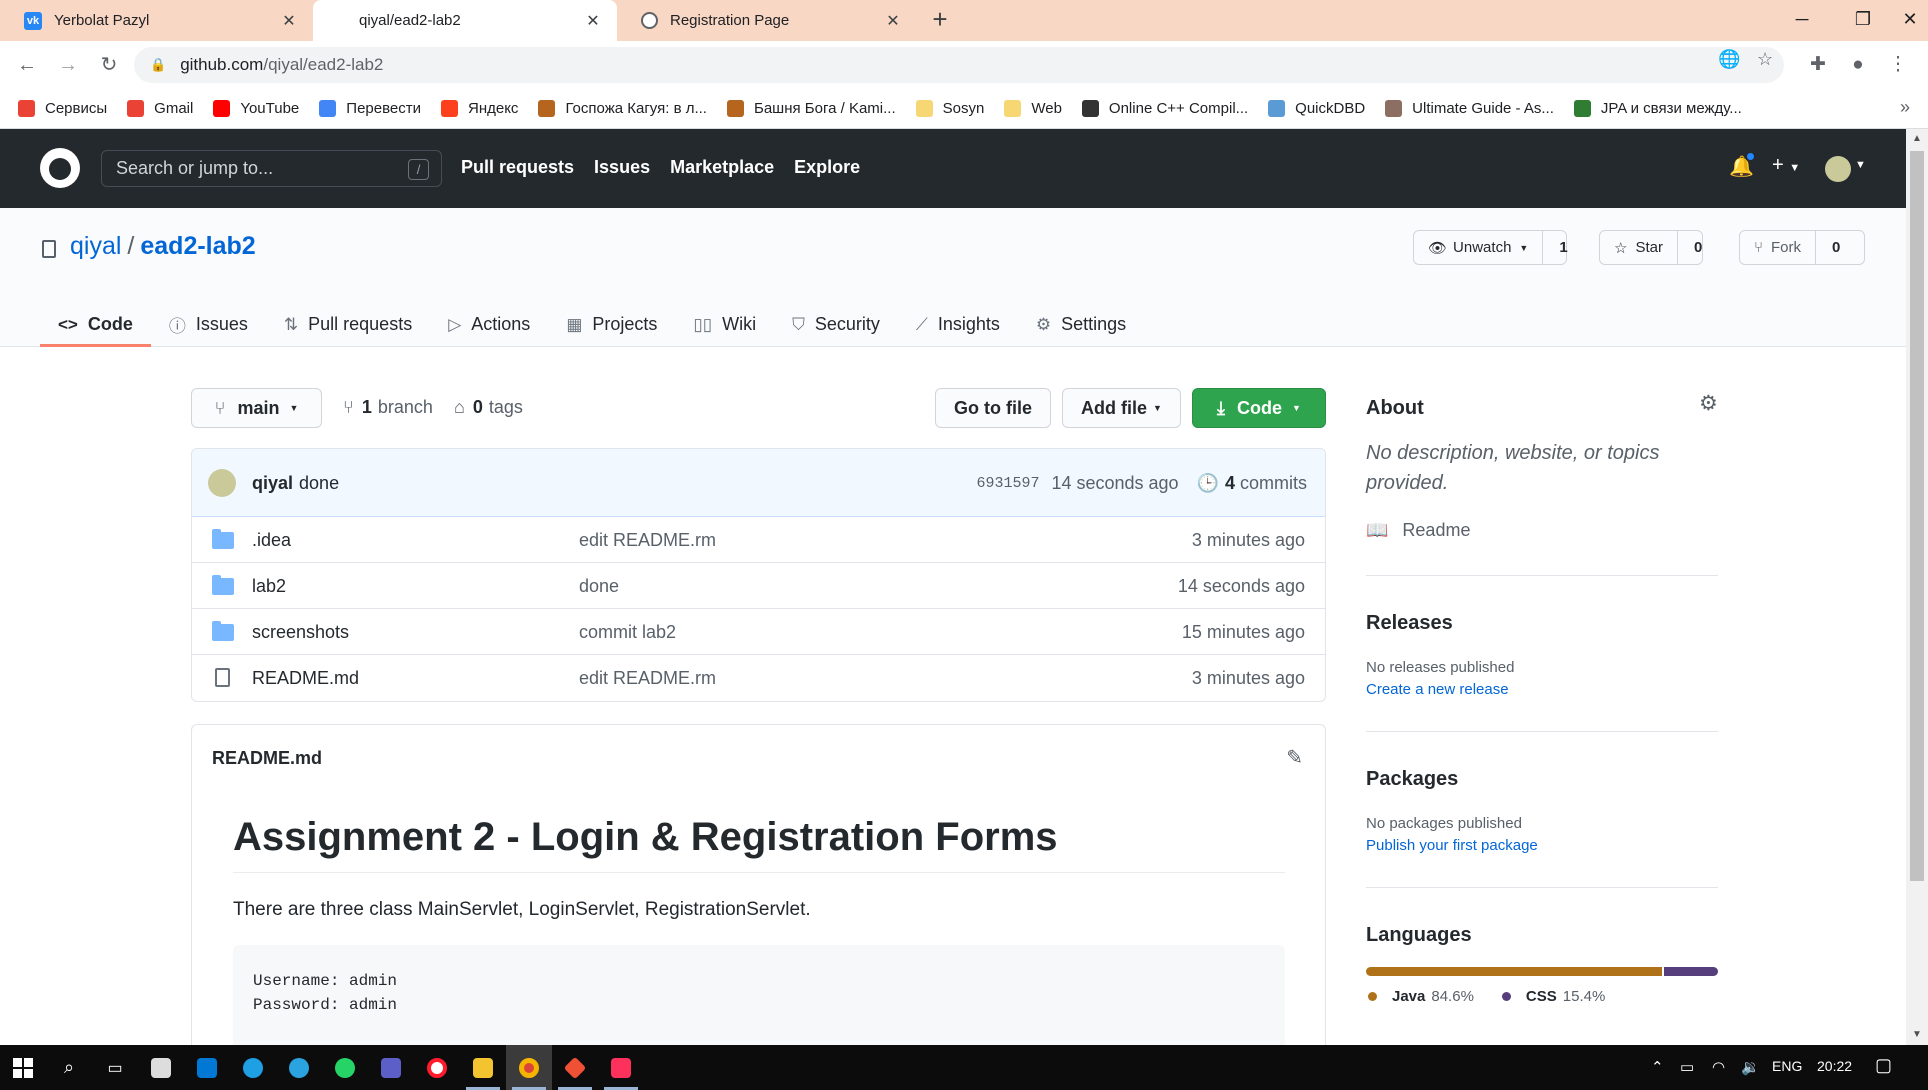 The image size is (1928, 1090). Describe the element at coordinates (488, 407) in the screenshot. I see `tags-link: ⌂ 0 tags` at that location.